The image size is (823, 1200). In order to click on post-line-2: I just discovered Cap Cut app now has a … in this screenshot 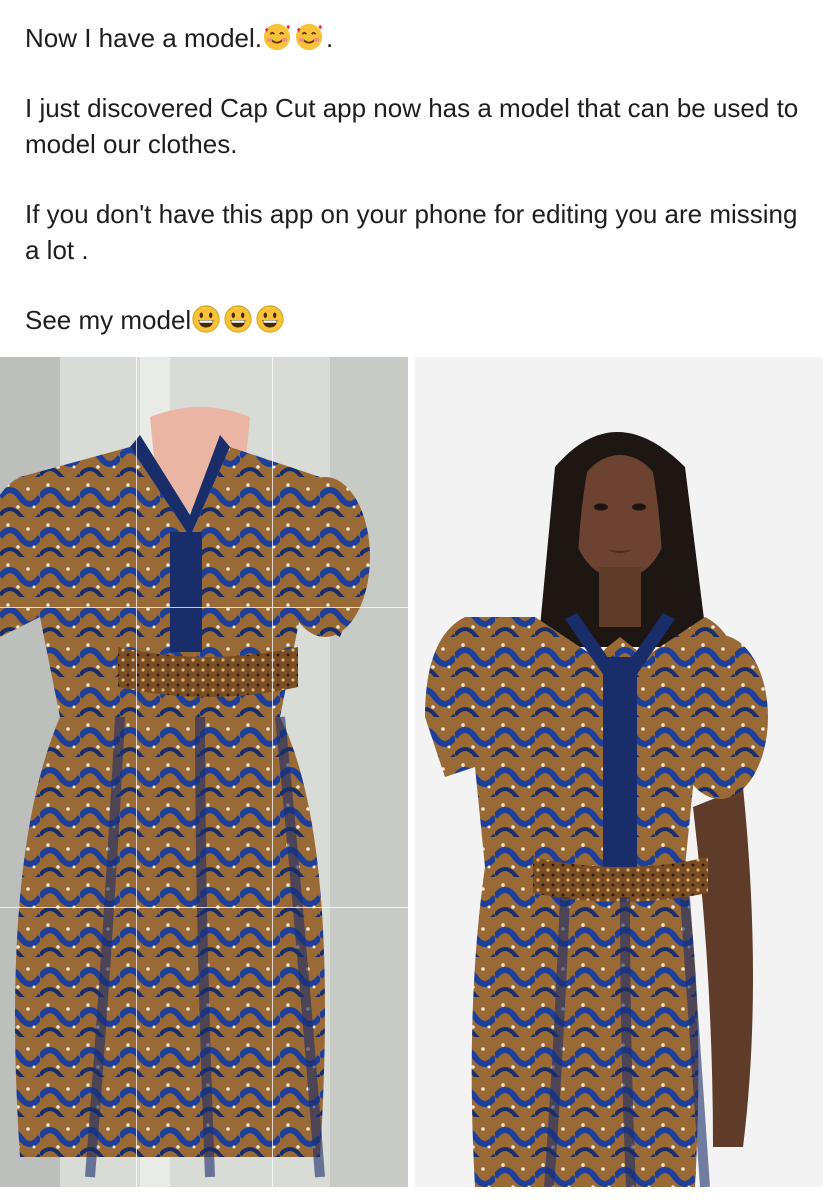, I will do `click(412, 126)`.